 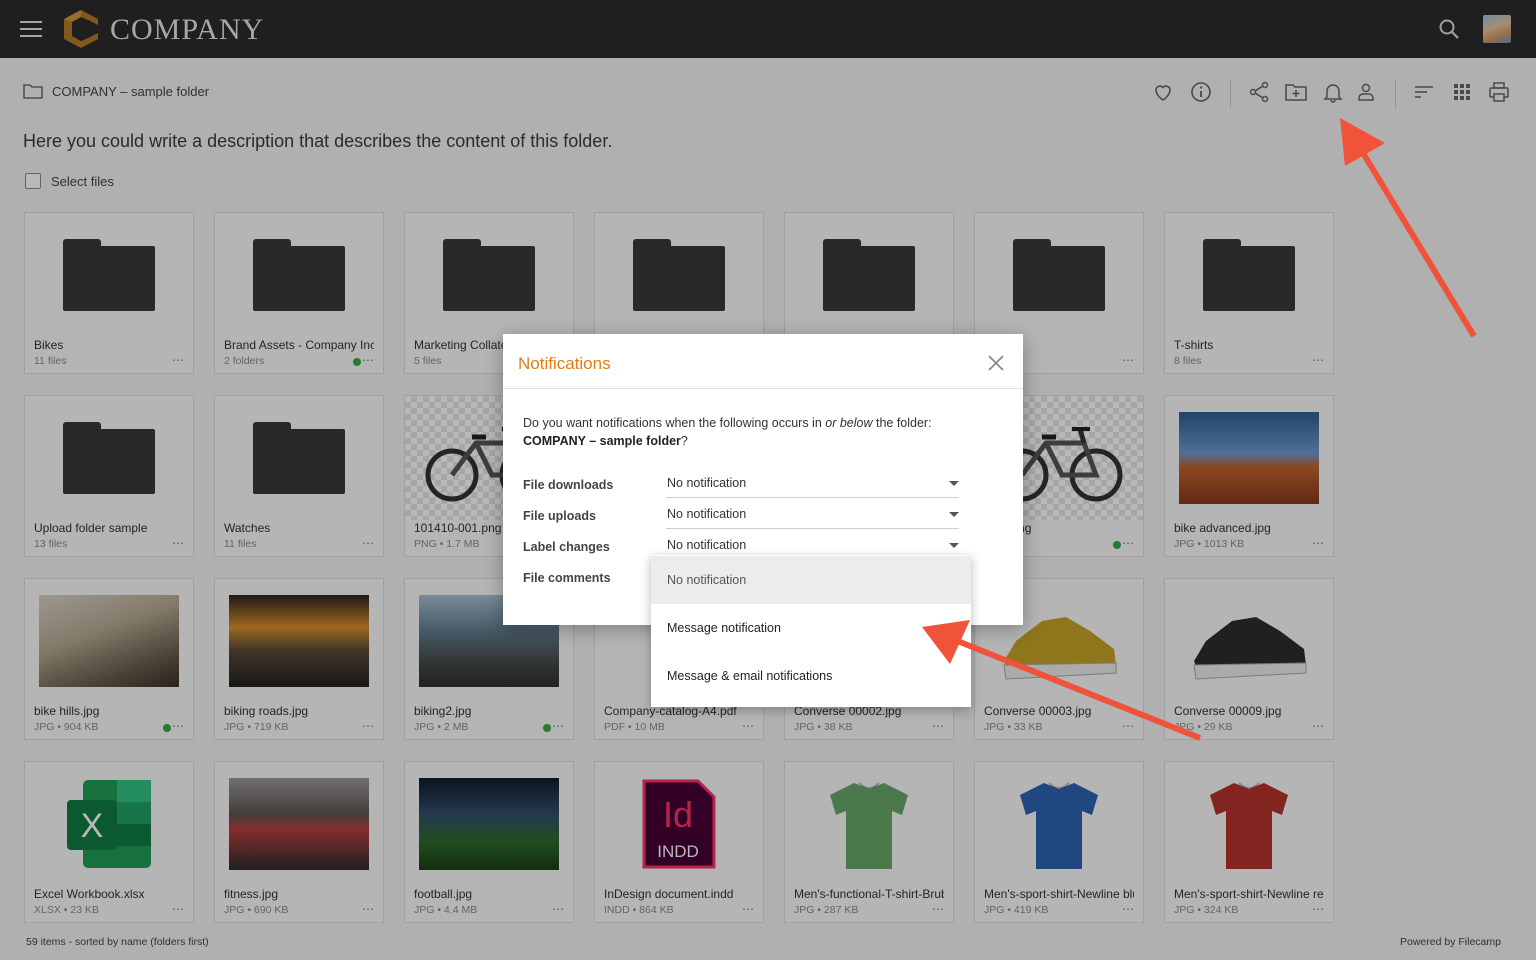 I want to click on dialog-divider, so click(x=763, y=388).